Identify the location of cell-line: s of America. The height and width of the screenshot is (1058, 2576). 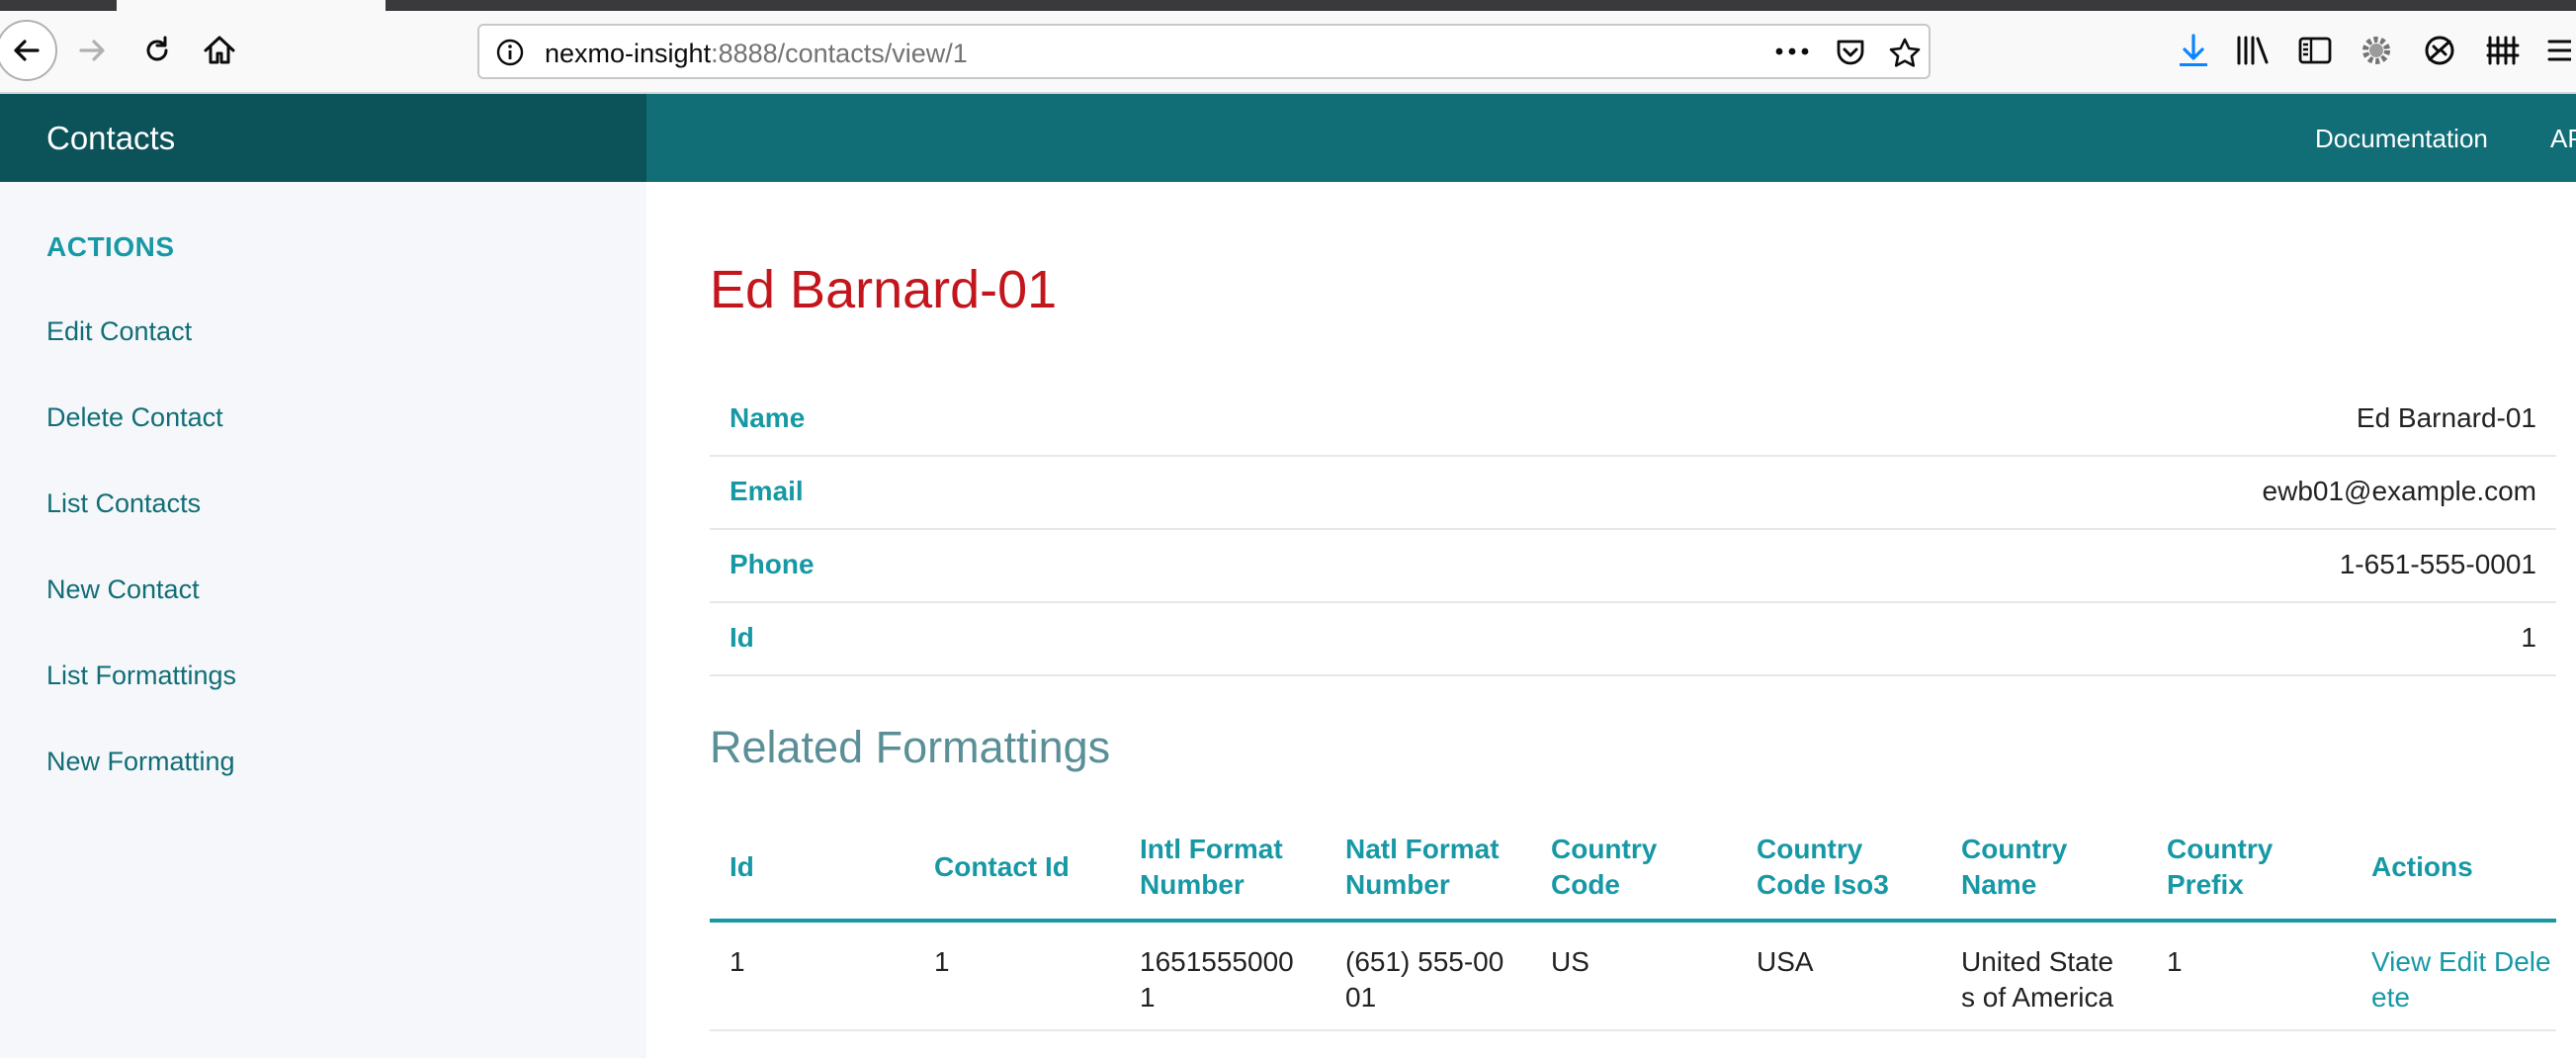
(2037, 998).